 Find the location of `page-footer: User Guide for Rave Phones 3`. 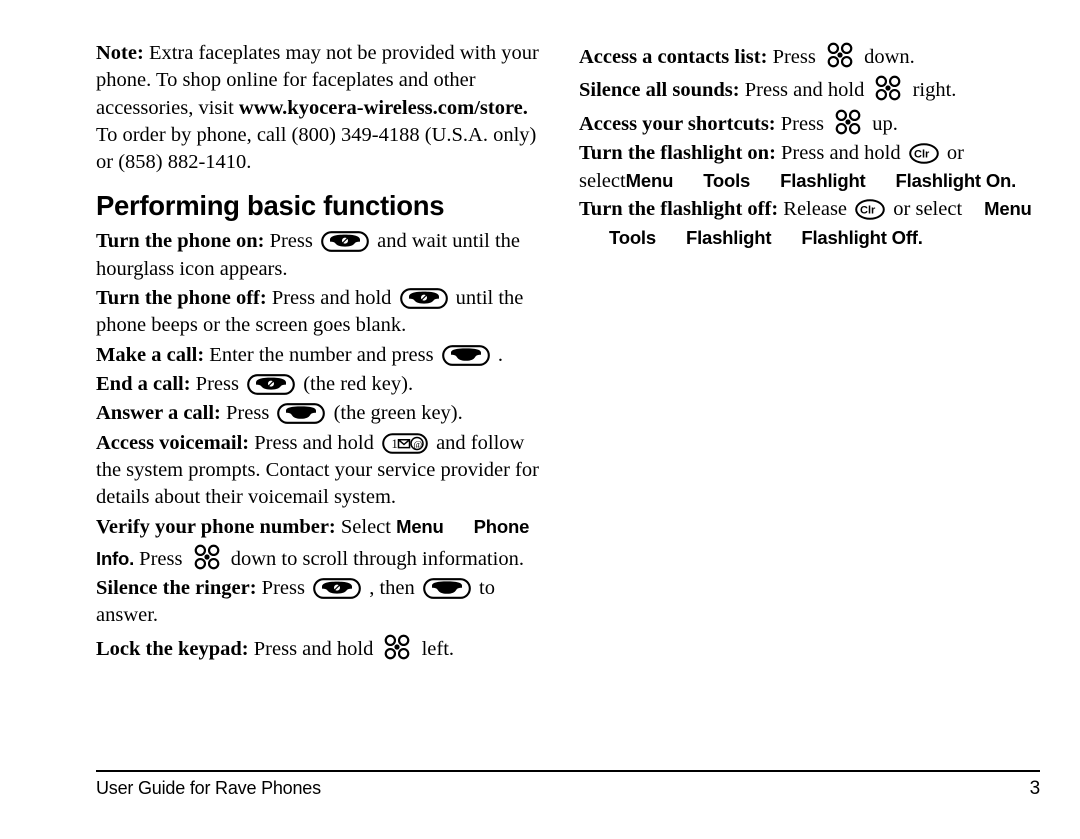

page-footer: User Guide for Rave Phones 3 is located at coordinates (568, 785).